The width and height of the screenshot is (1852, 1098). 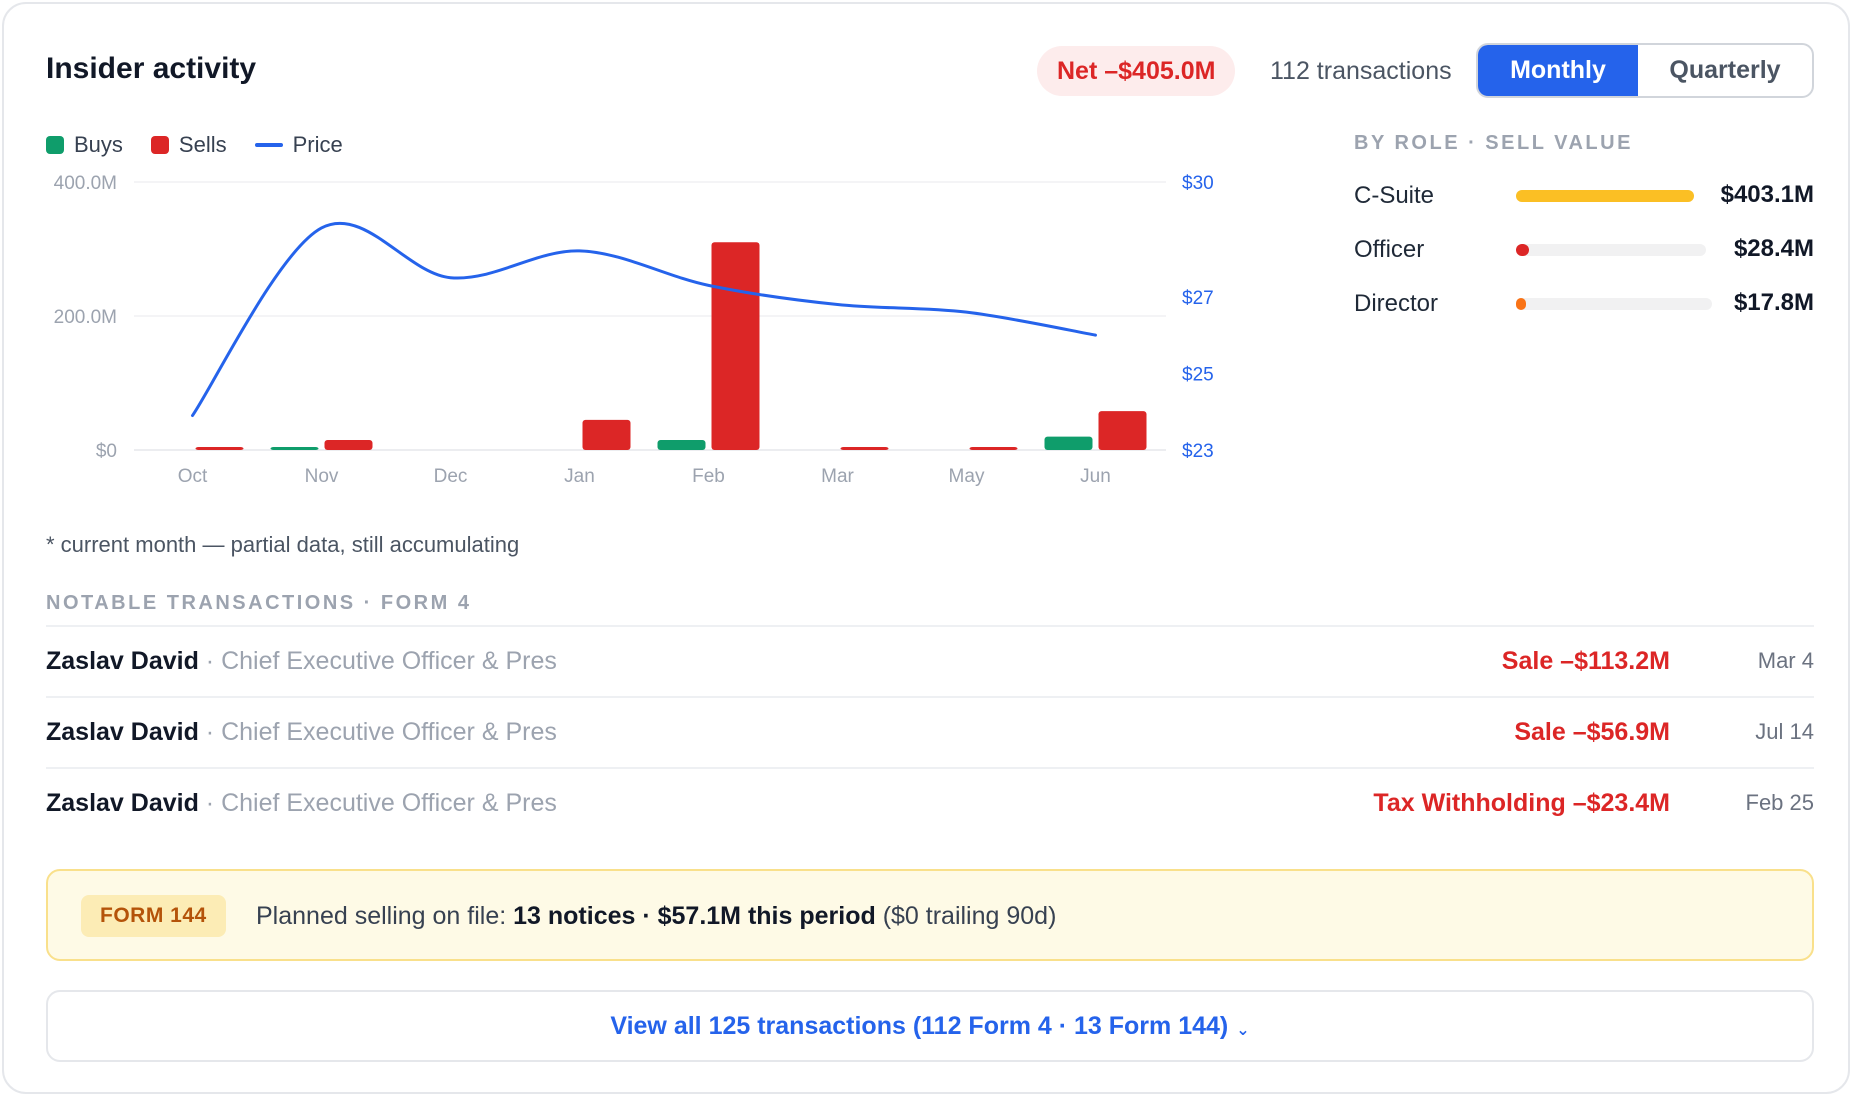 I want to click on form-144-summary: 13 notices · $57.1M this period, so click(x=694, y=916).